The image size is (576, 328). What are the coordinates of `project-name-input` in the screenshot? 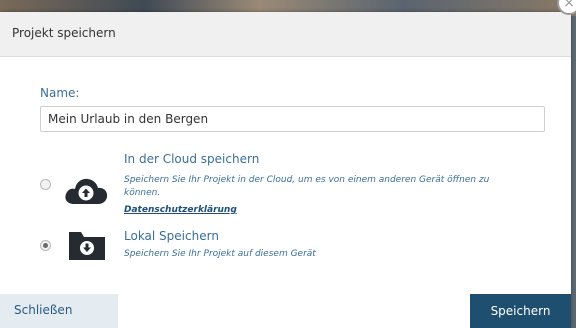 It's located at (292, 119).